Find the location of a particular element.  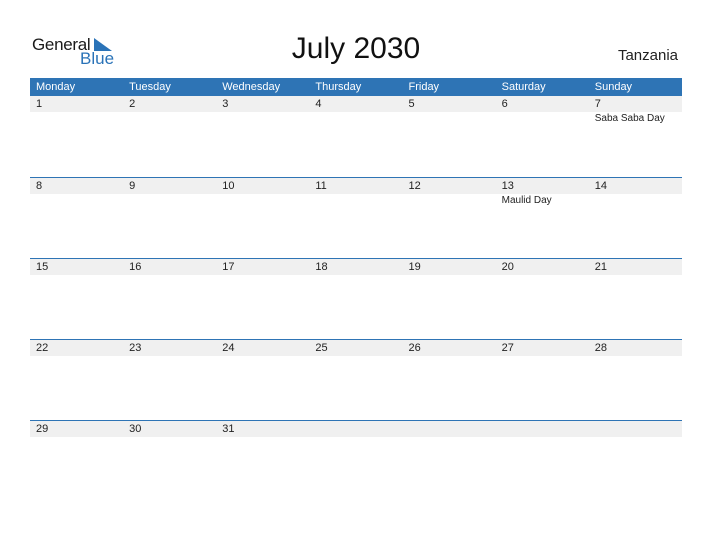

day-number: 12 is located at coordinates (414, 186).